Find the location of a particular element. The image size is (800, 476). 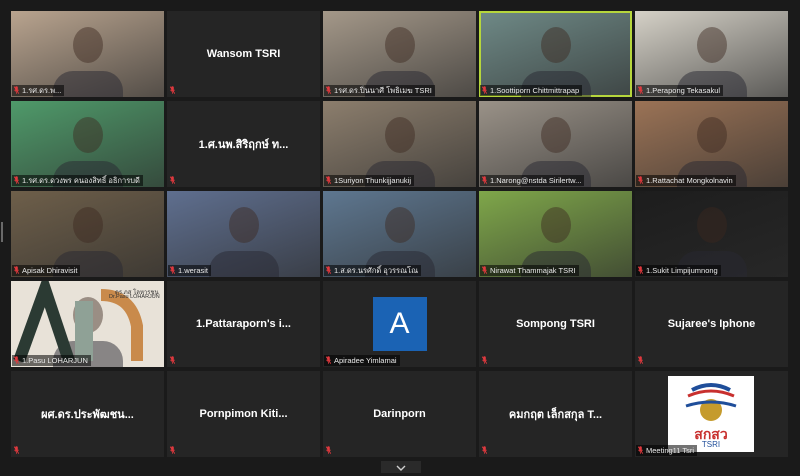

participant-tile: Sujaree's Iphone is located at coordinates (711, 324).